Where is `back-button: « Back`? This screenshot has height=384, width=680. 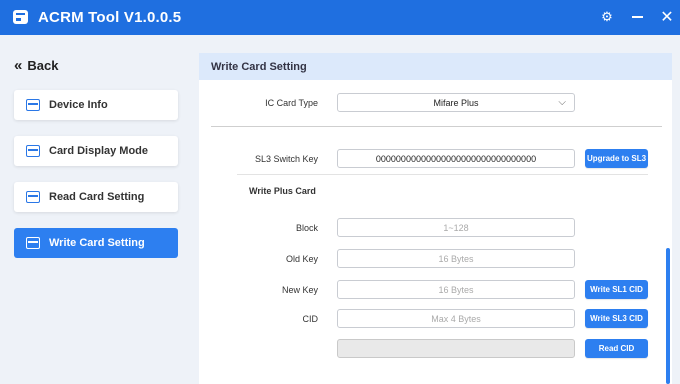 back-button: « Back is located at coordinates (36, 65).